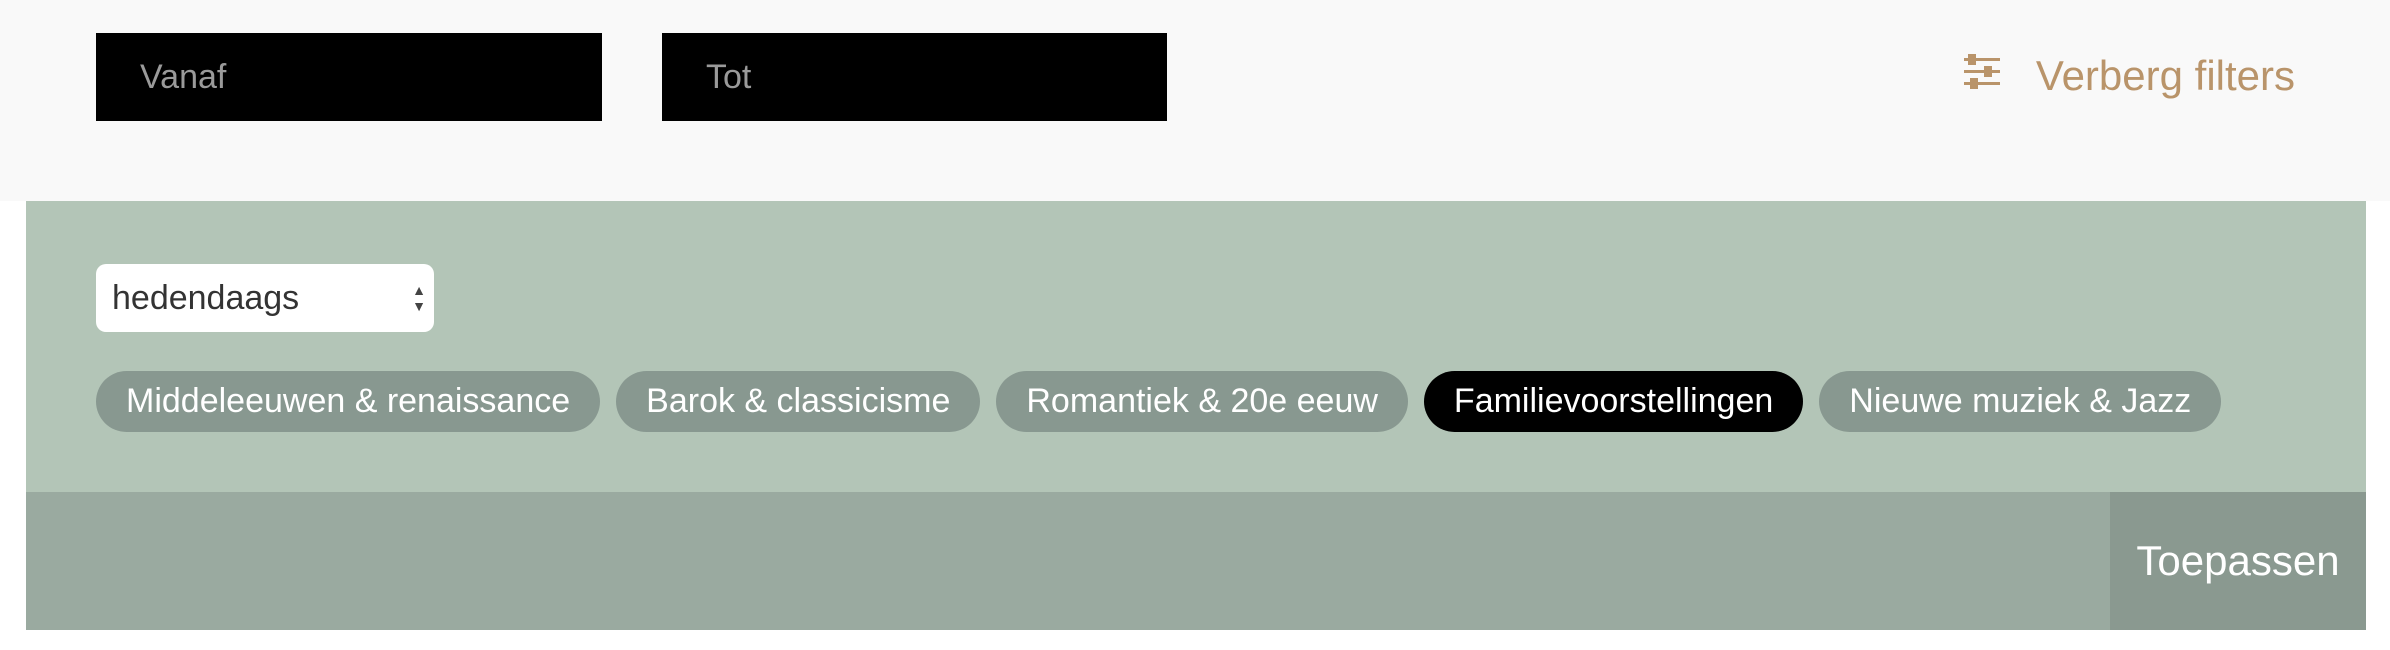 The height and width of the screenshot is (650, 2390). Describe the element at coordinates (183, 76) in the screenshot. I see `date-from-placeholder: Vanaf` at that location.